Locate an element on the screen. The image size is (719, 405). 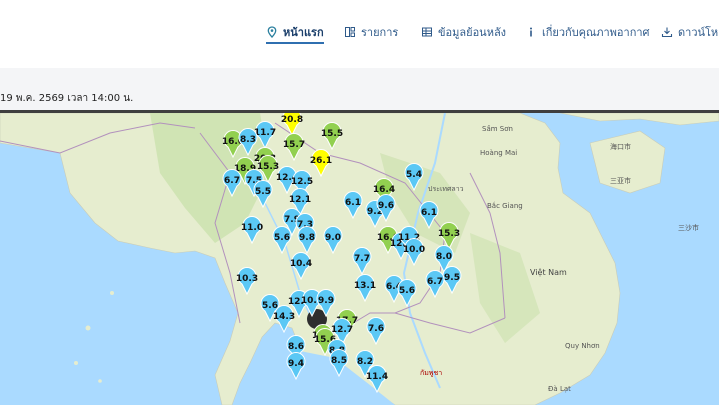
nav-history: ข้อมูลย้อนหลัง is located at coordinates (463, 32).